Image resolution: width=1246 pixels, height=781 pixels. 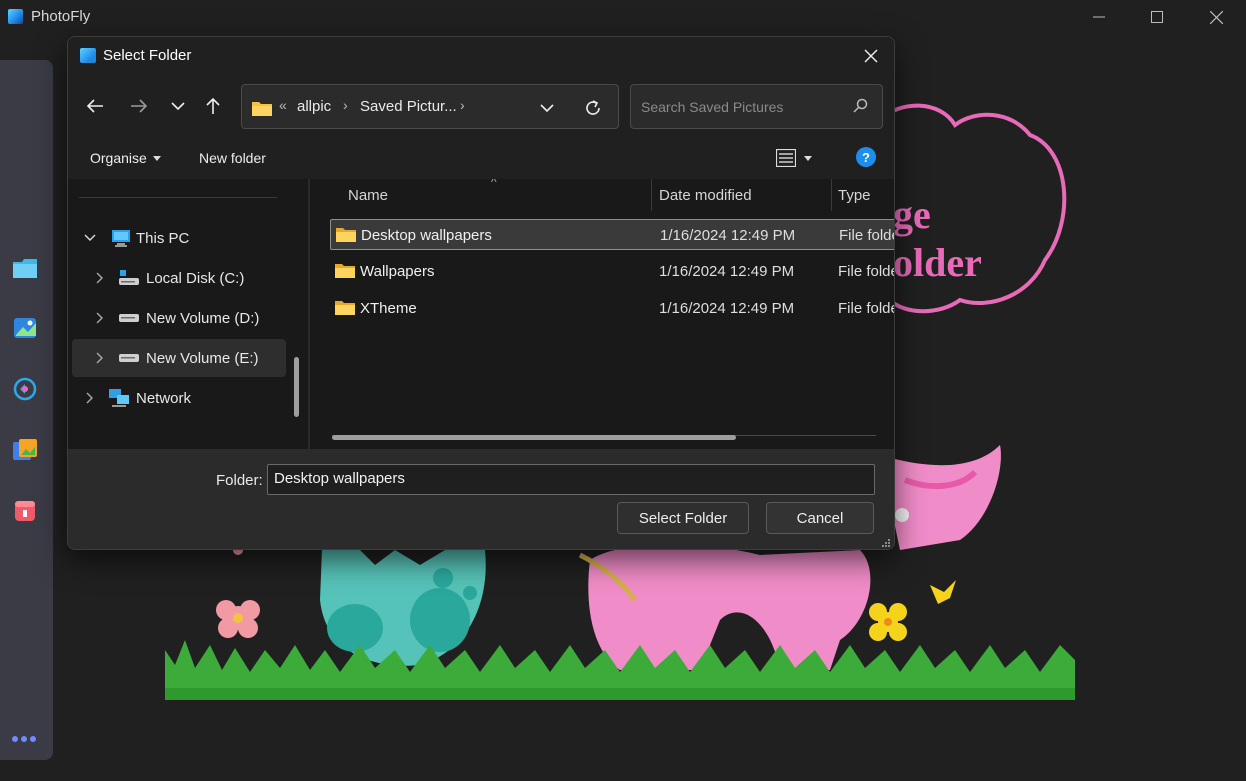 What do you see at coordinates (388, 308) in the screenshot?
I see `file-name: XTheme` at bounding box center [388, 308].